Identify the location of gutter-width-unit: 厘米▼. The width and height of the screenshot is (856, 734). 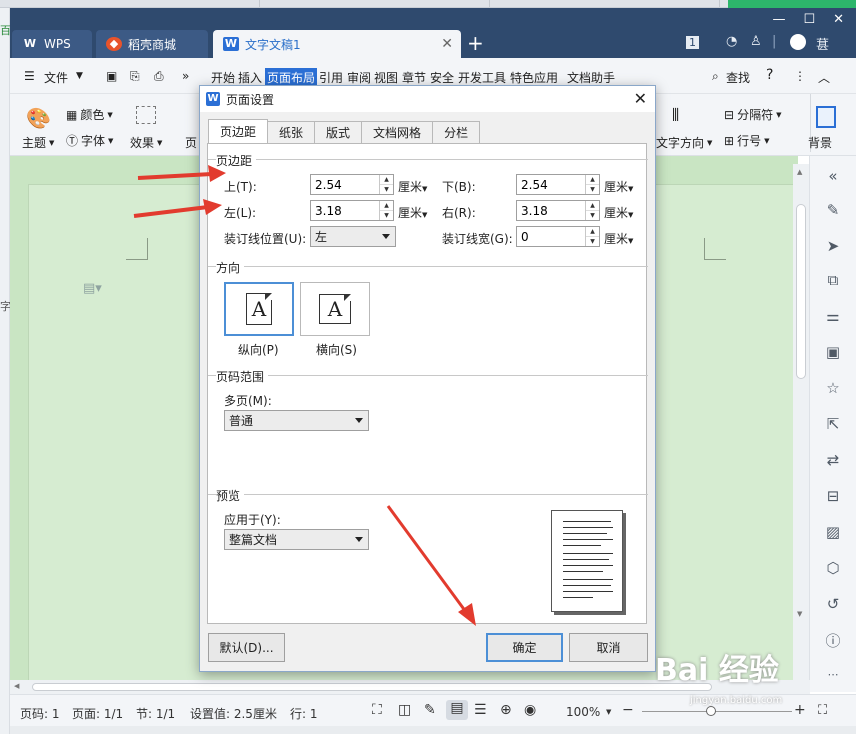
(618, 238).